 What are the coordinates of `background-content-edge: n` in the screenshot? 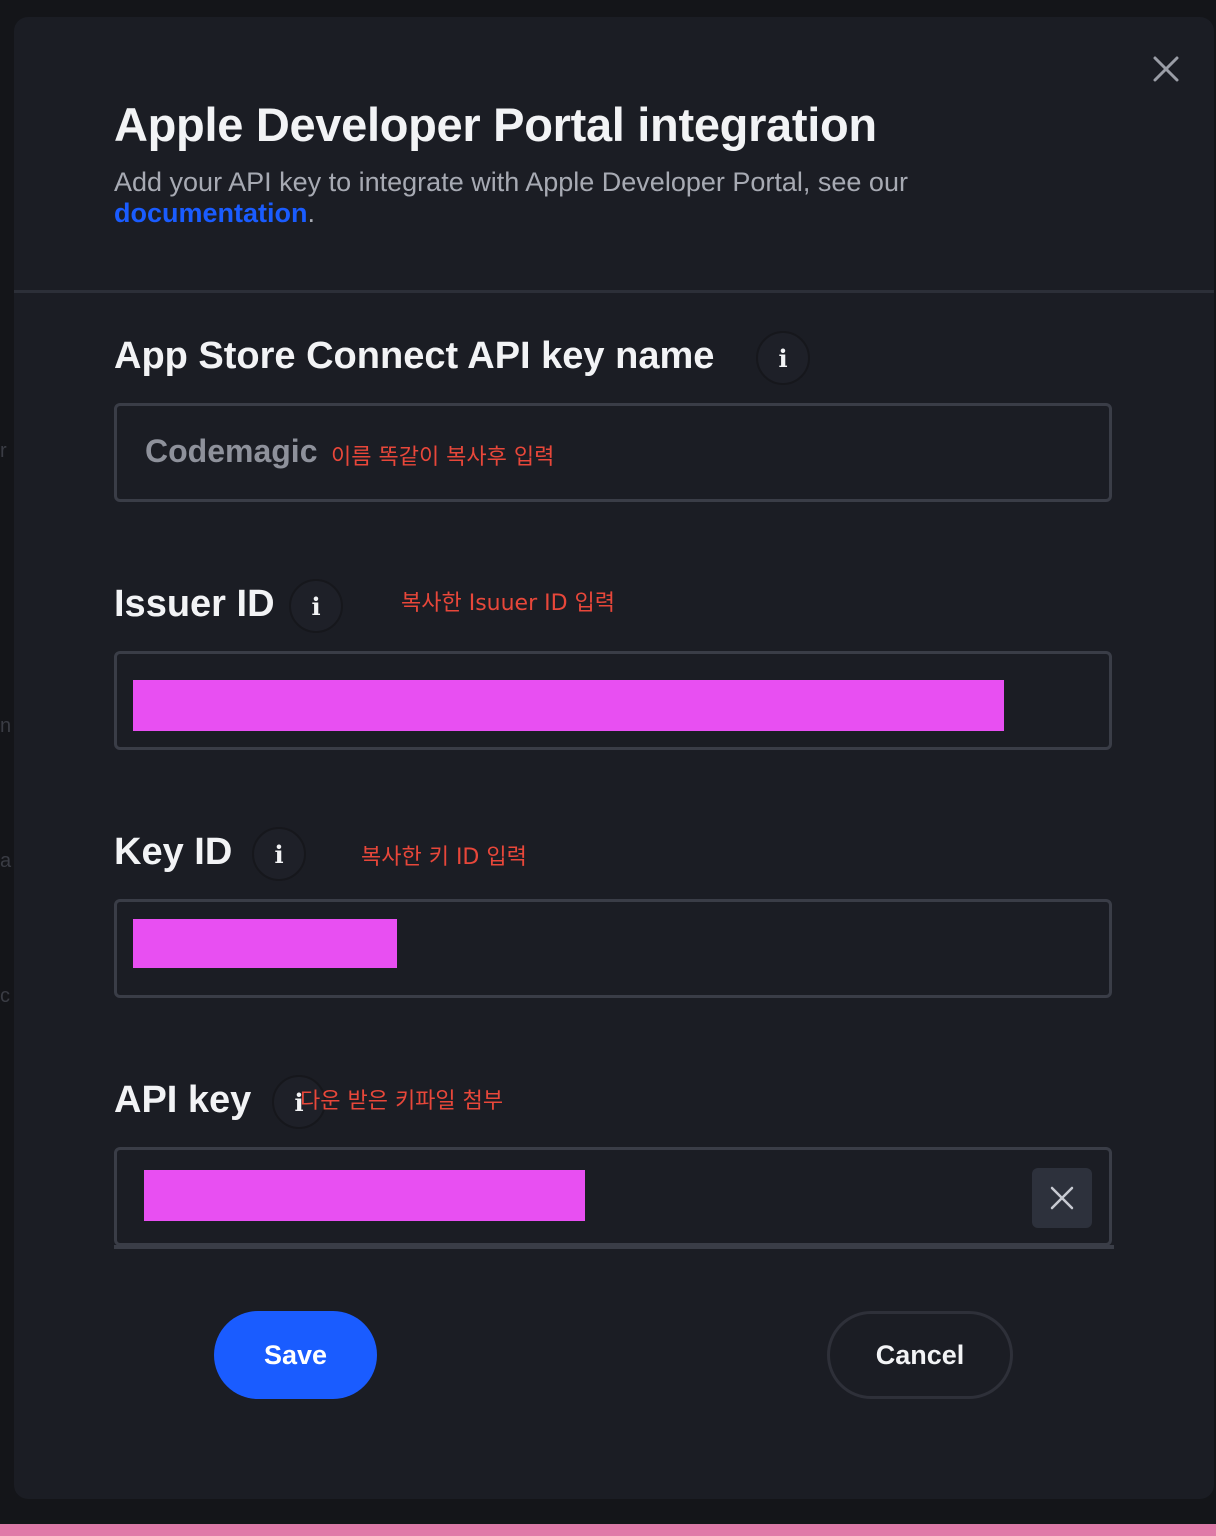 It's located at (6, 726).